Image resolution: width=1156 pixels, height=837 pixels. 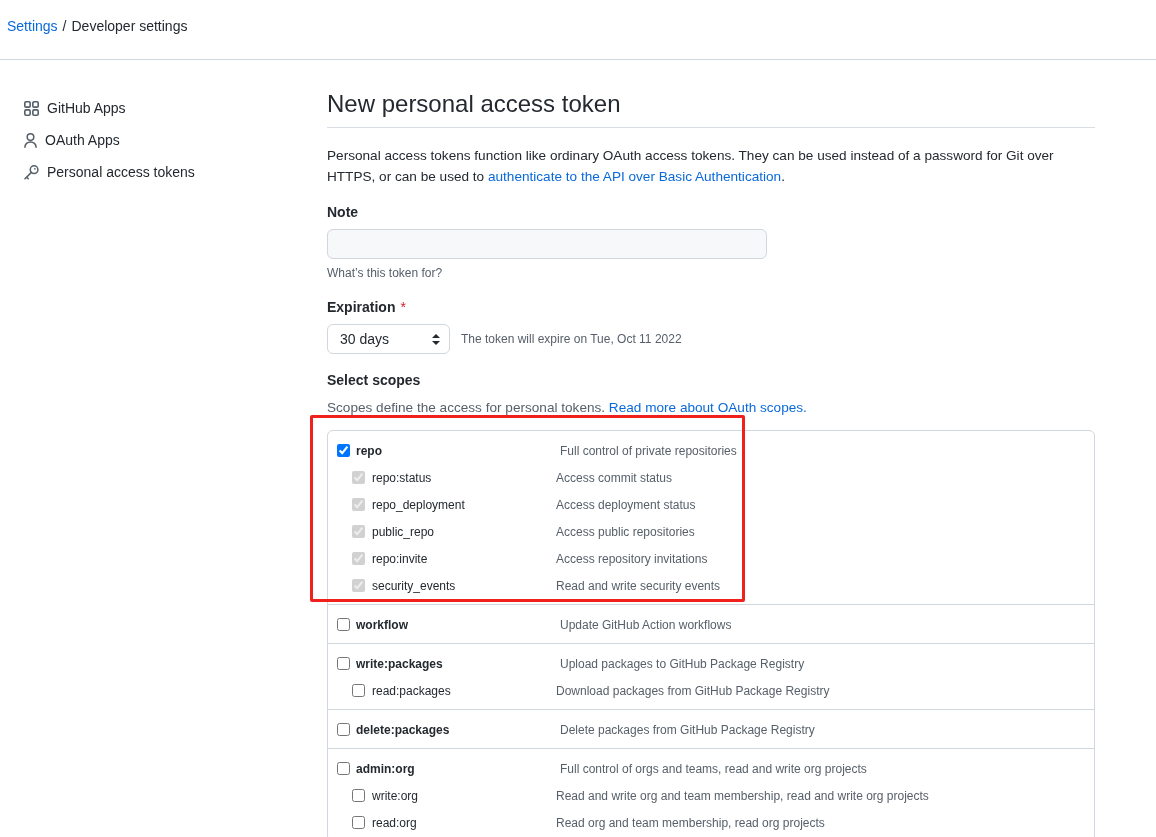 I want to click on scope-name: repo_deployment, so click(x=419, y=504).